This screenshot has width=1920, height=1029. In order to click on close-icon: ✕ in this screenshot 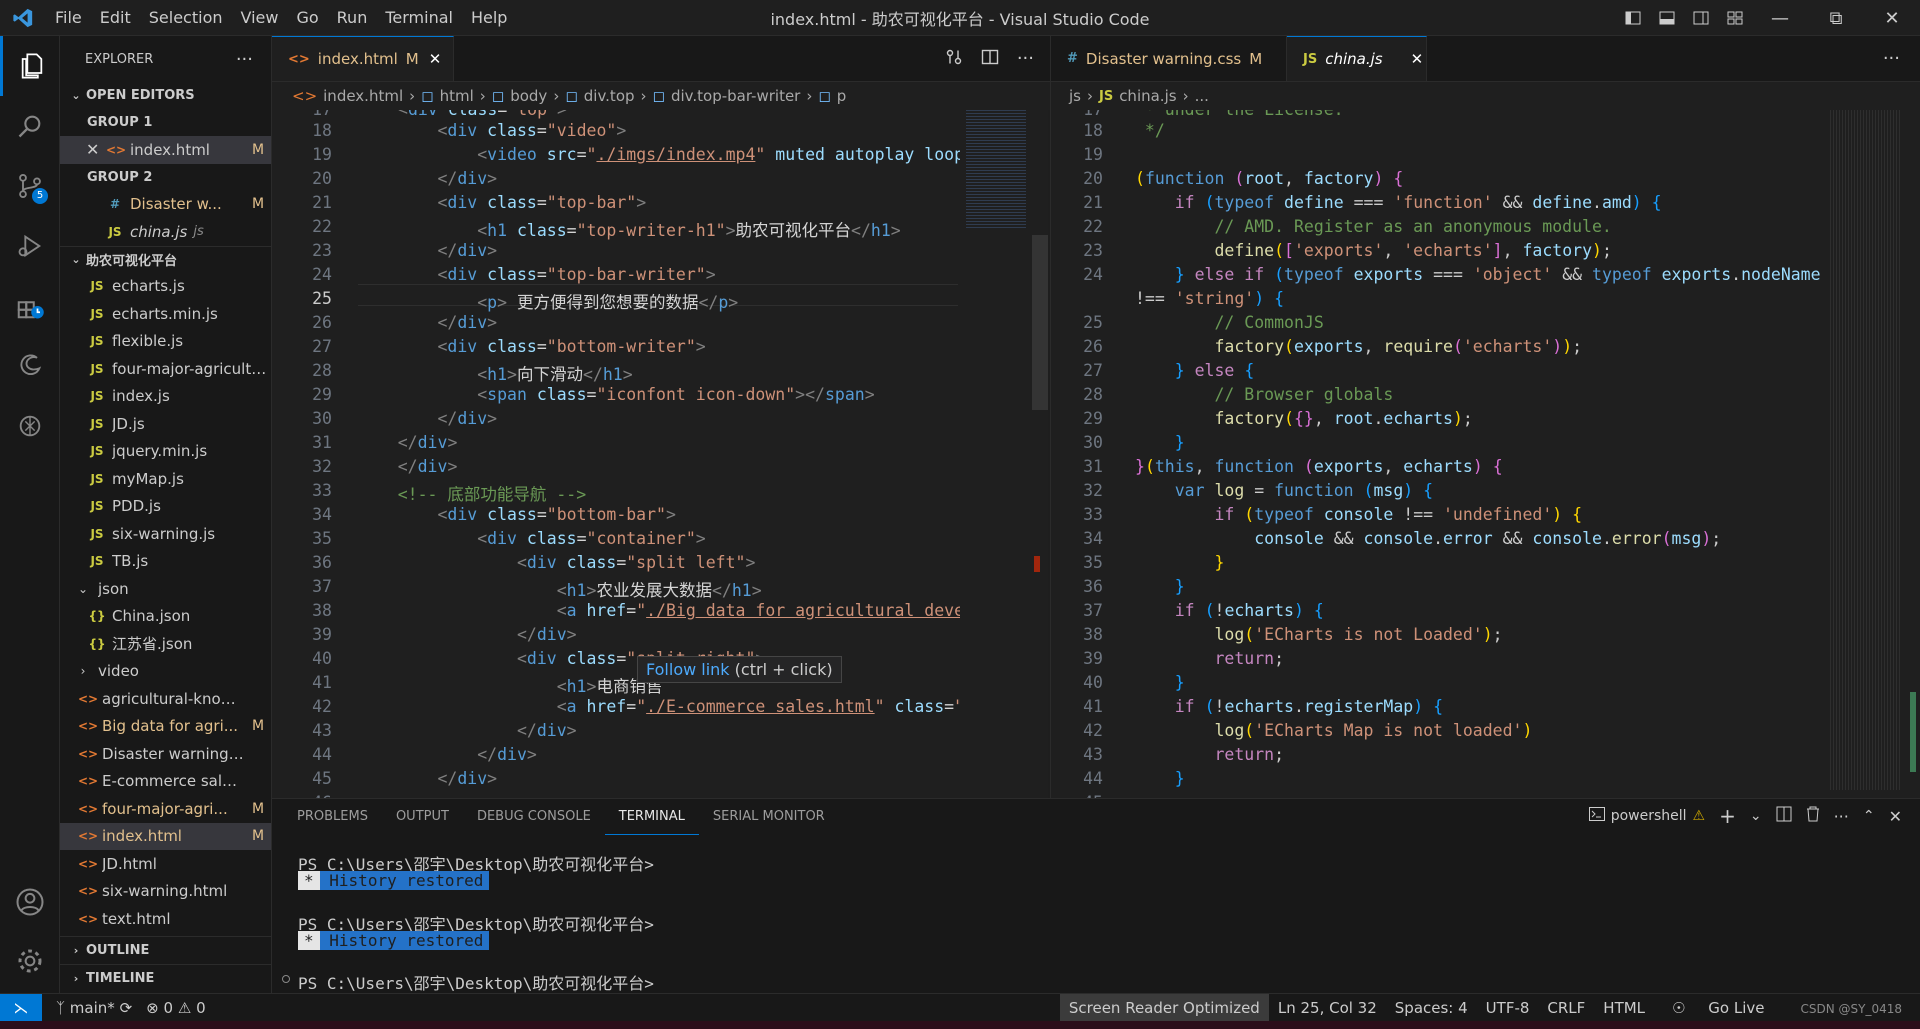, I will do `click(96, 149)`.